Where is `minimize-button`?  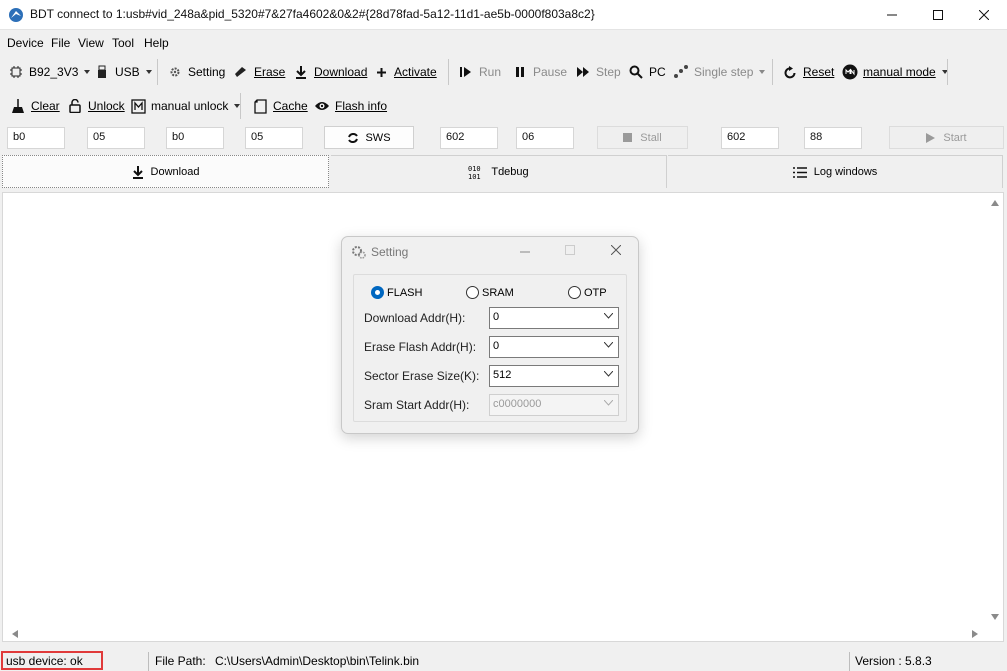 minimize-button is located at coordinates (892, 15).